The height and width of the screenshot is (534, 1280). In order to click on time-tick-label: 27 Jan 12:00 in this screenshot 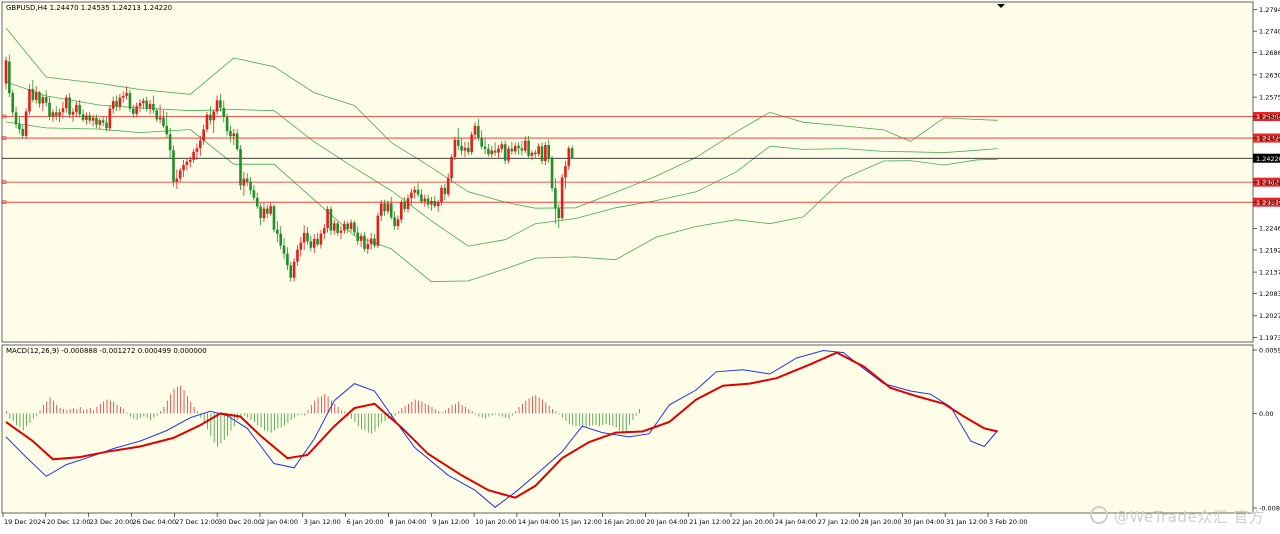, I will do `click(838, 522)`.